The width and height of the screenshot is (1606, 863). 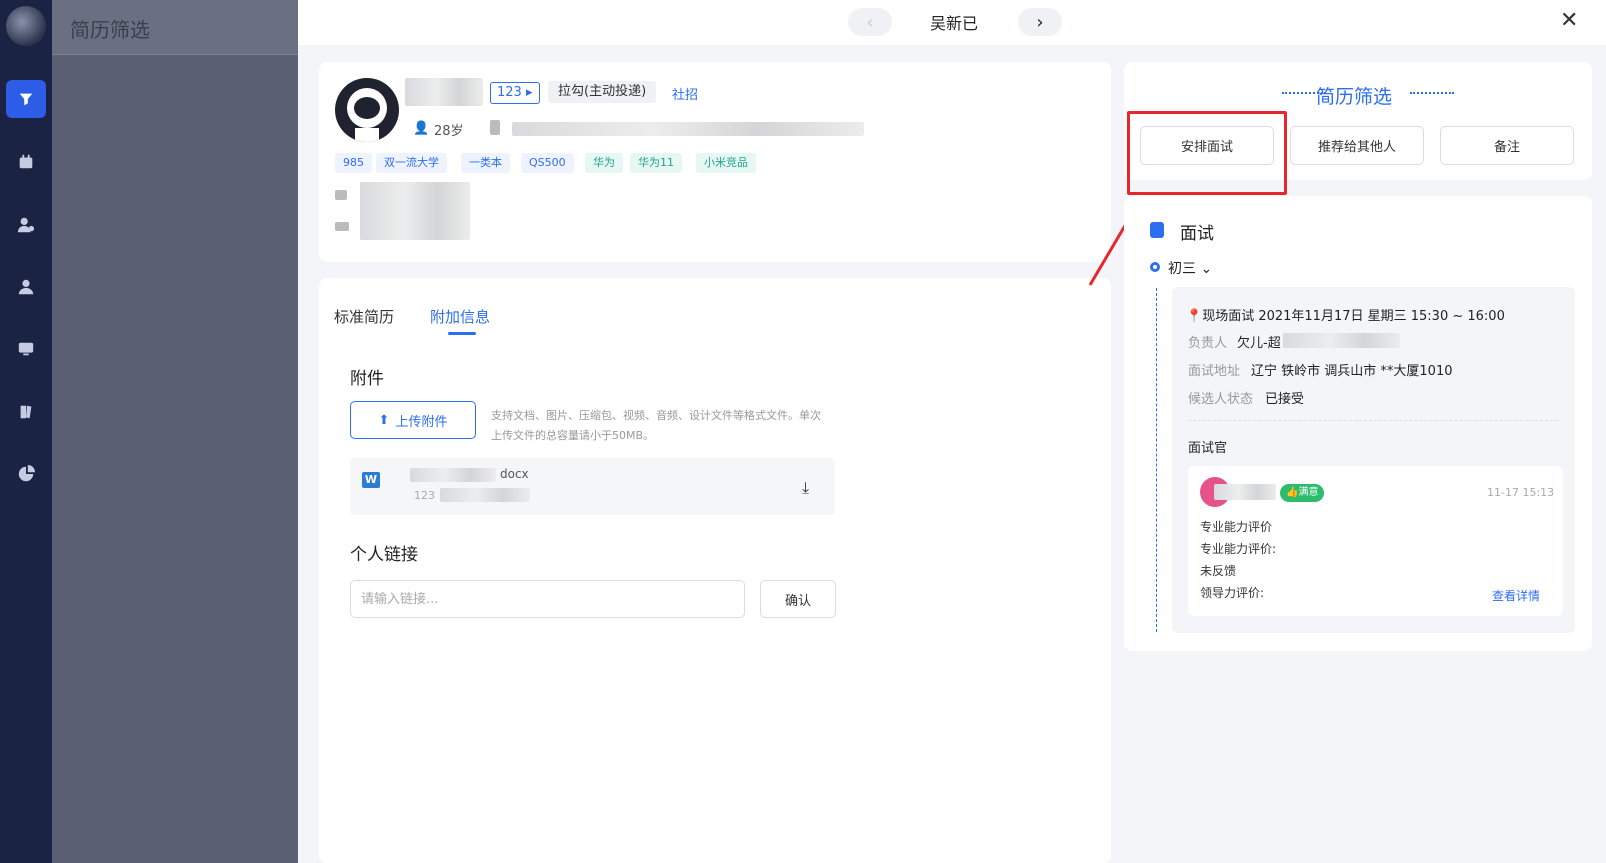 What do you see at coordinates (1197, 234) in the screenshot?
I see `interview-title: 面试` at bounding box center [1197, 234].